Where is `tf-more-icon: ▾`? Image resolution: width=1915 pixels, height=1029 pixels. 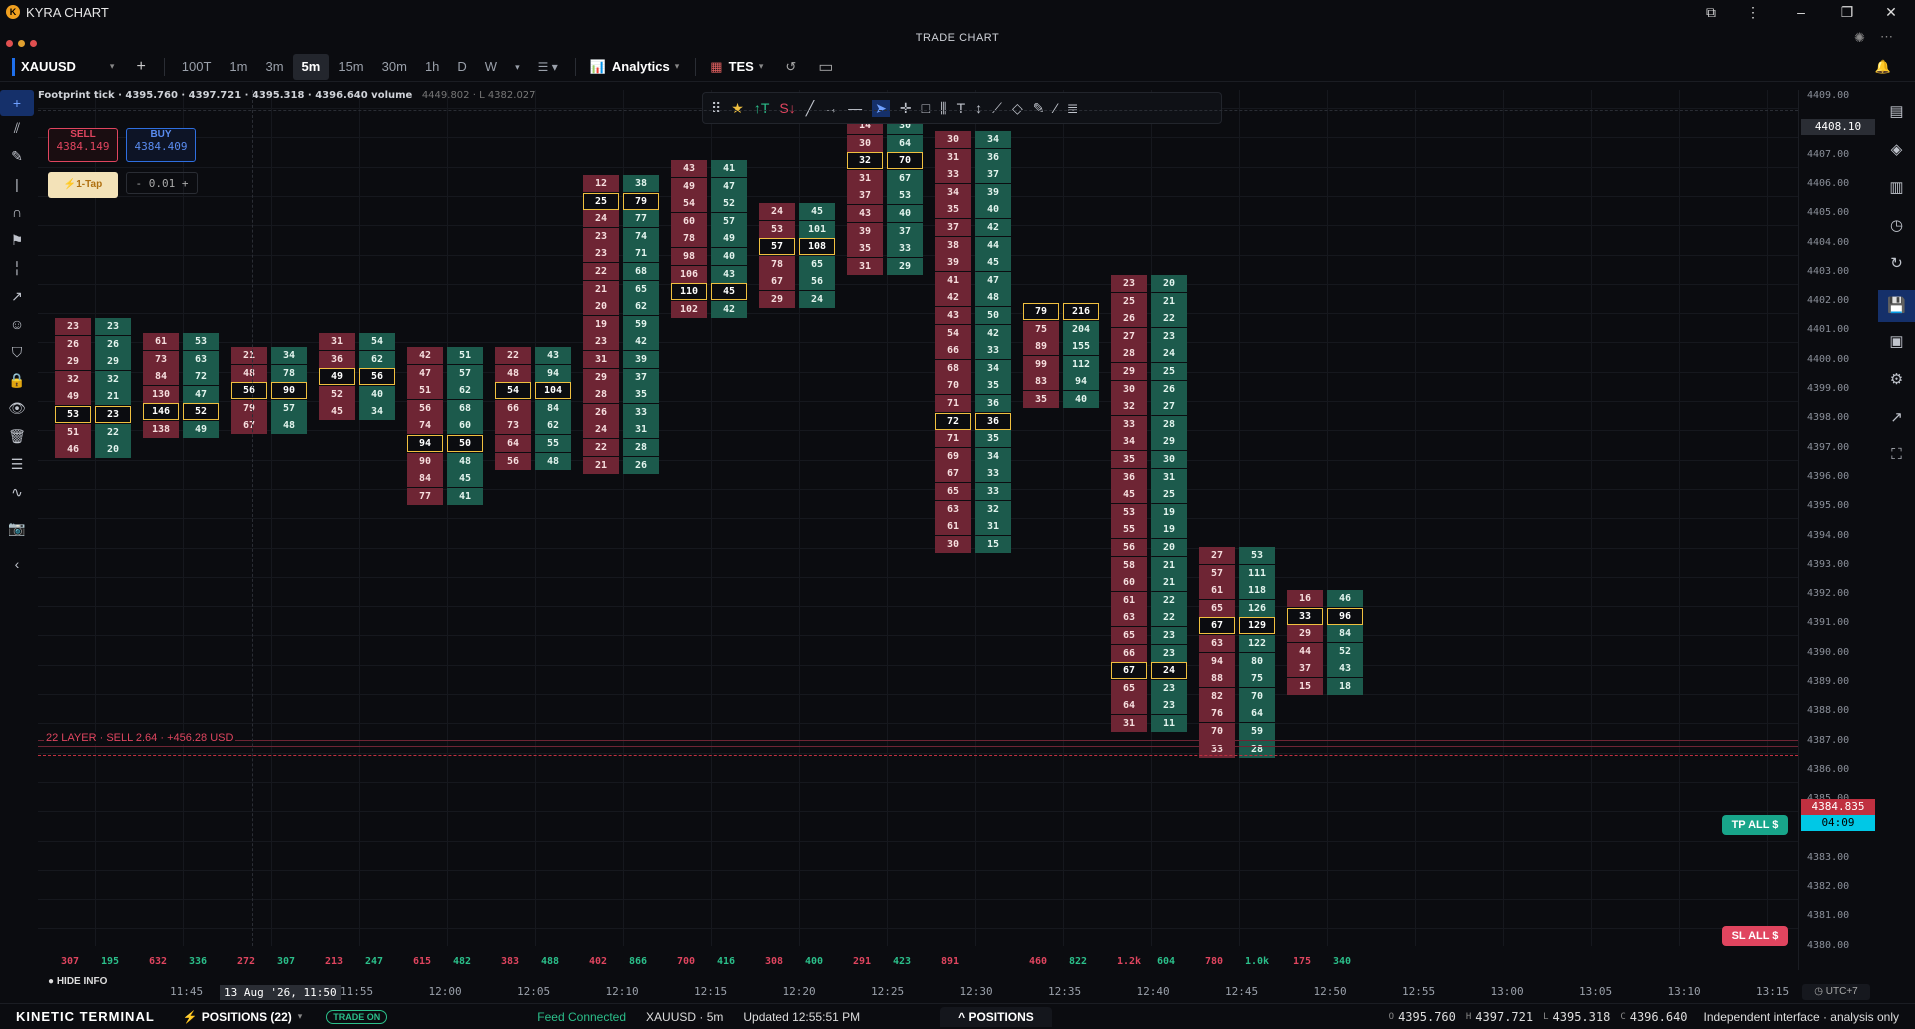
tf-more-icon: ▾ is located at coordinates (517, 67).